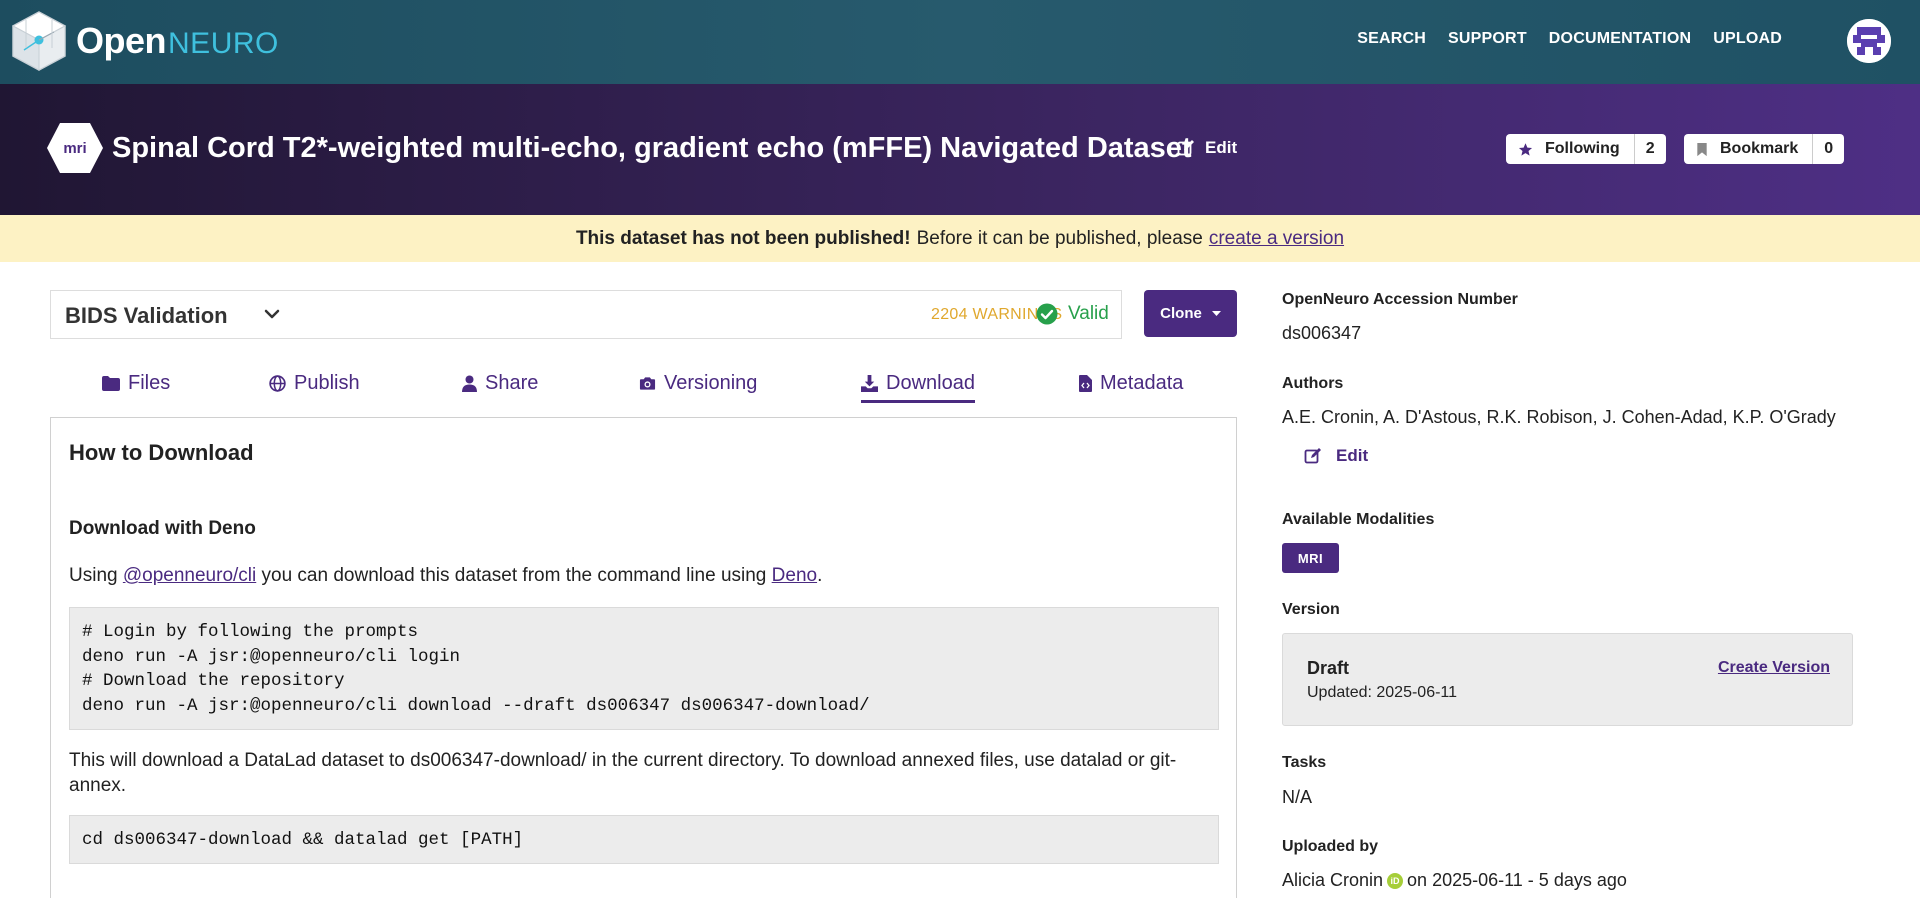  Describe the element at coordinates (250, 632) in the screenshot. I see `code-line: # Login by following the prompts` at that location.